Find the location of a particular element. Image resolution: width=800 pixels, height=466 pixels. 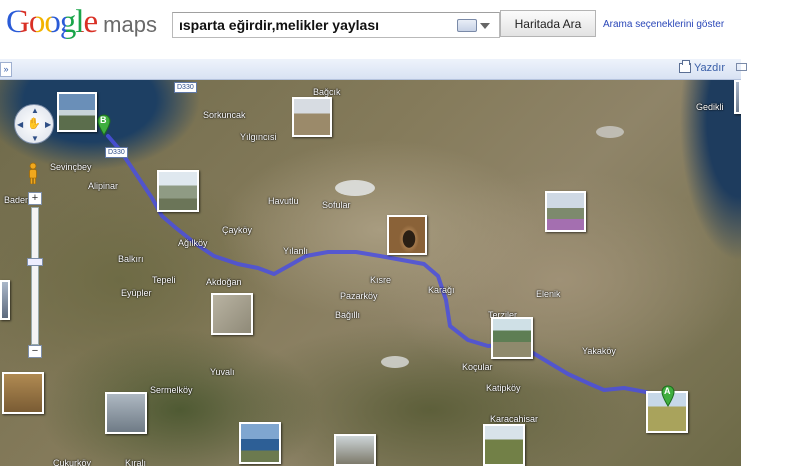

place-label: Koçular is located at coordinates (477, 367).